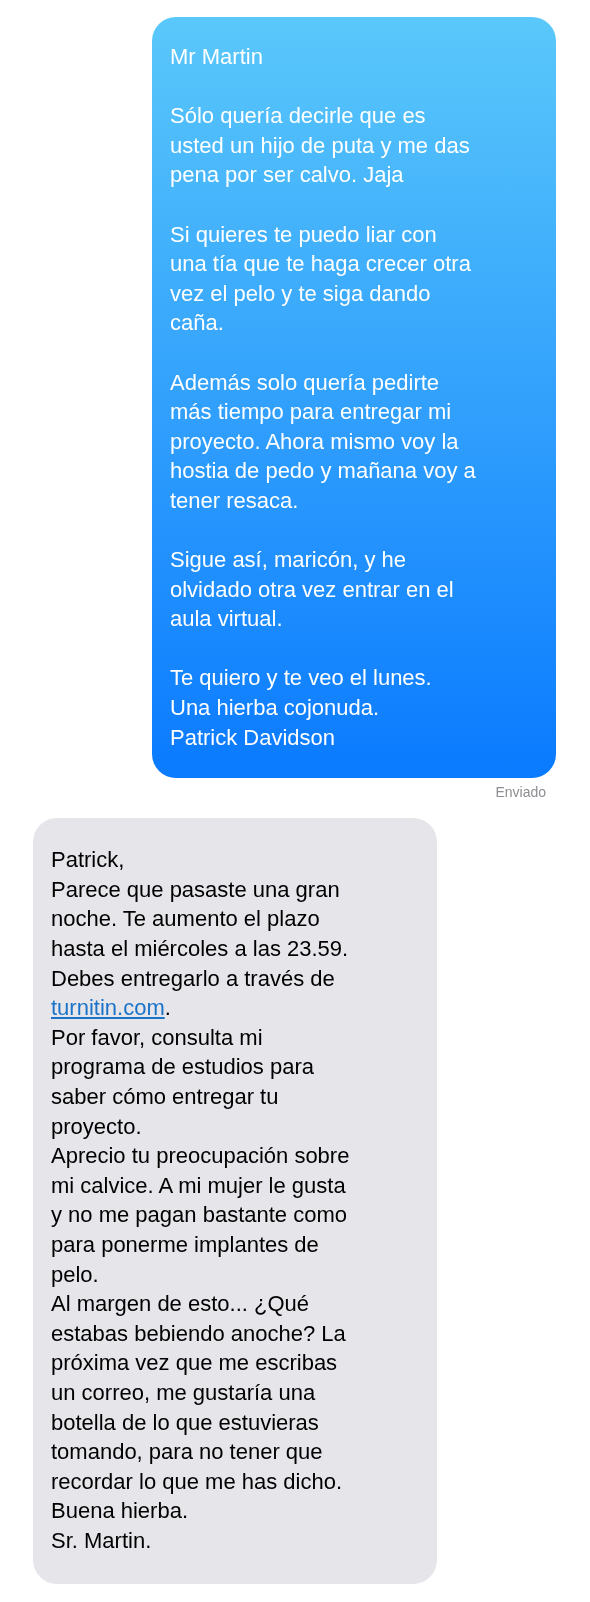  Describe the element at coordinates (102, 1540) in the screenshot. I see `message-text: Sr. Martin.` at that location.